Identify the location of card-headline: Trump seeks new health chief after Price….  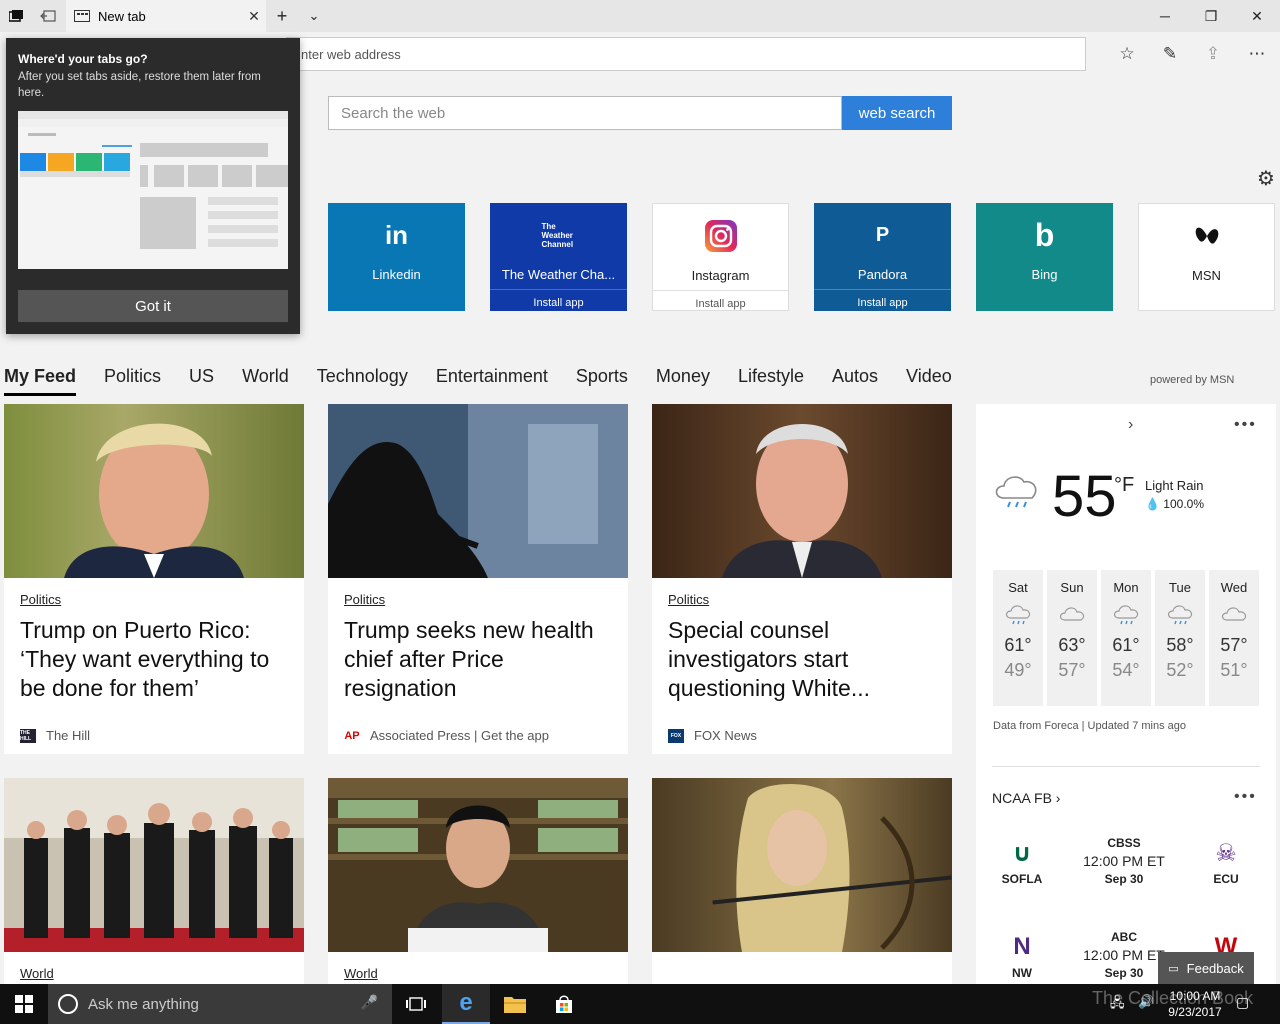
(481, 659).